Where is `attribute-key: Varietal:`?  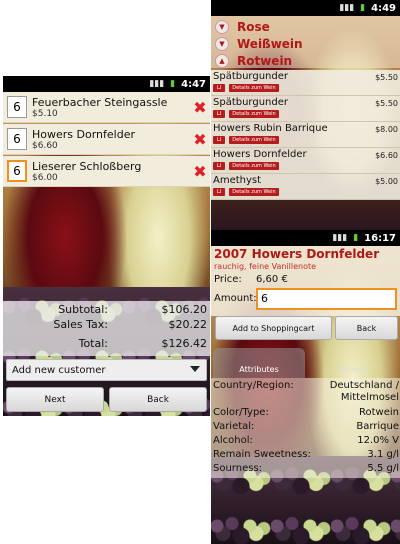
attribute-key: Varietal: is located at coordinates (234, 426).